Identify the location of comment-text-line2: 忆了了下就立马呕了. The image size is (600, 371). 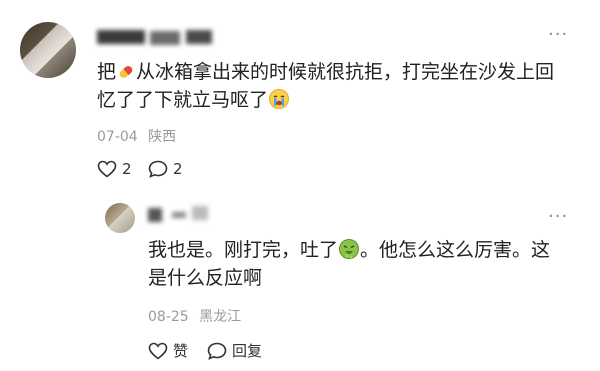
(193, 102).